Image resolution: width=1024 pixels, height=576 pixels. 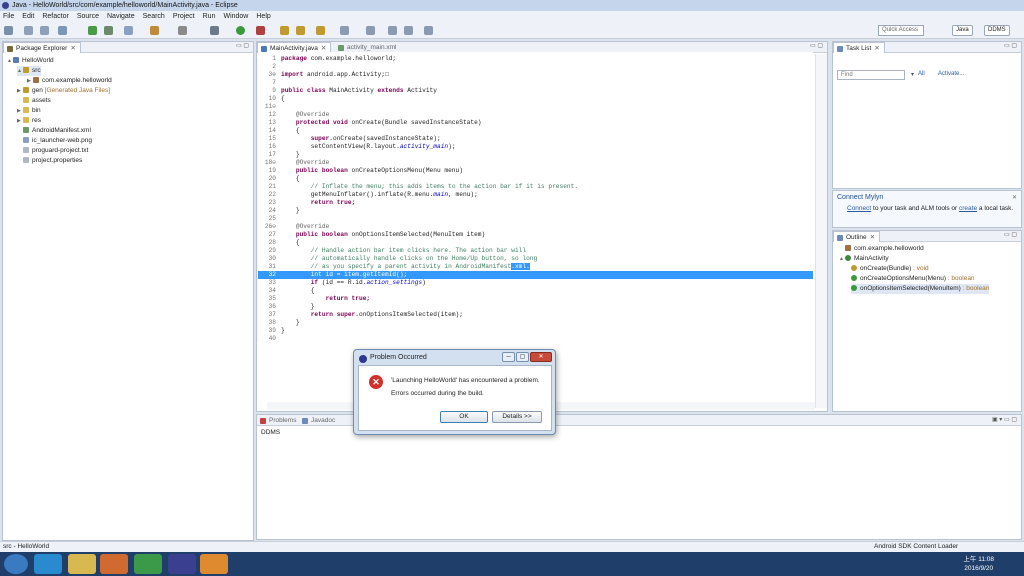 What do you see at coordinates (884, 249) in the screenshot?
I see `outline-package: com.example.helloworld` at bounding box center [884, 249].